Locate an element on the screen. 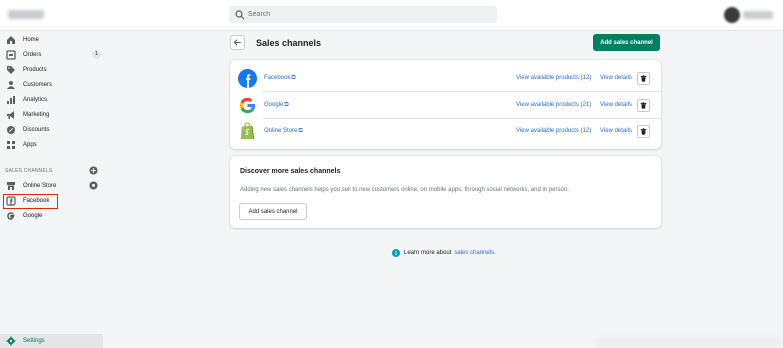  apps-icon is located at coordinates (11, 145).